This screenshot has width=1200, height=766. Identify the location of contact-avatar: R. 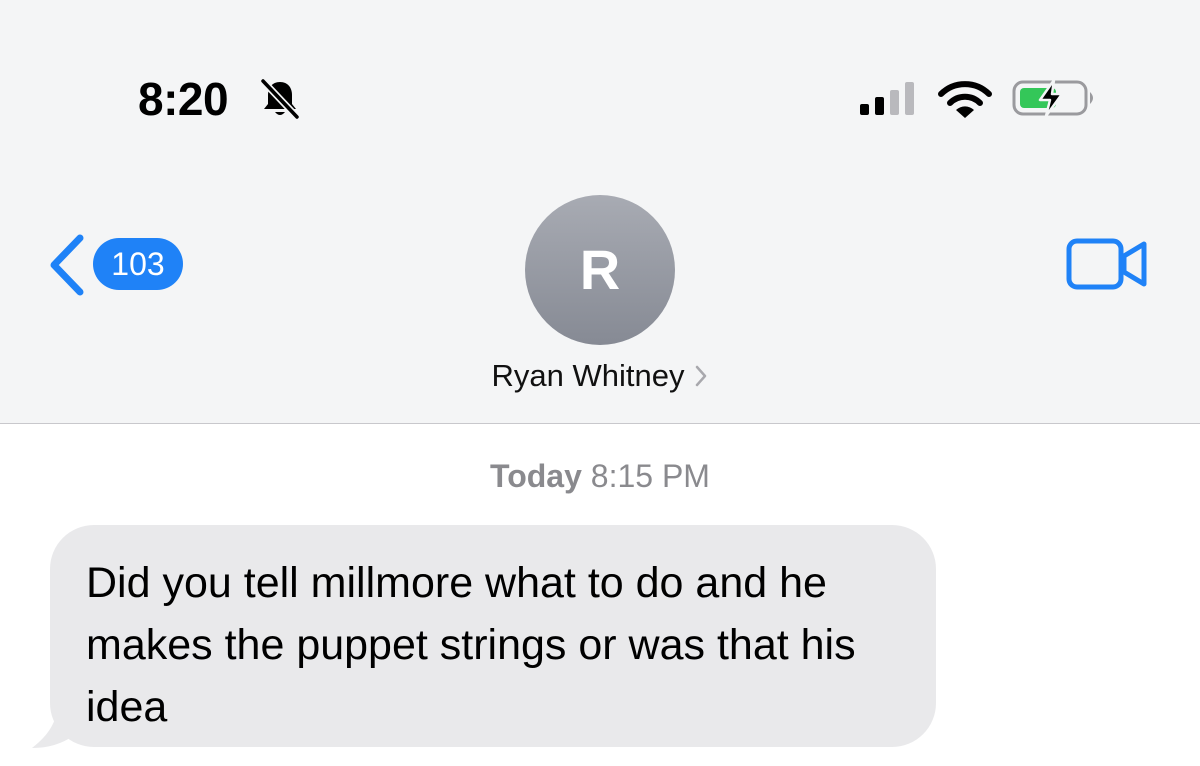
(600, 270).